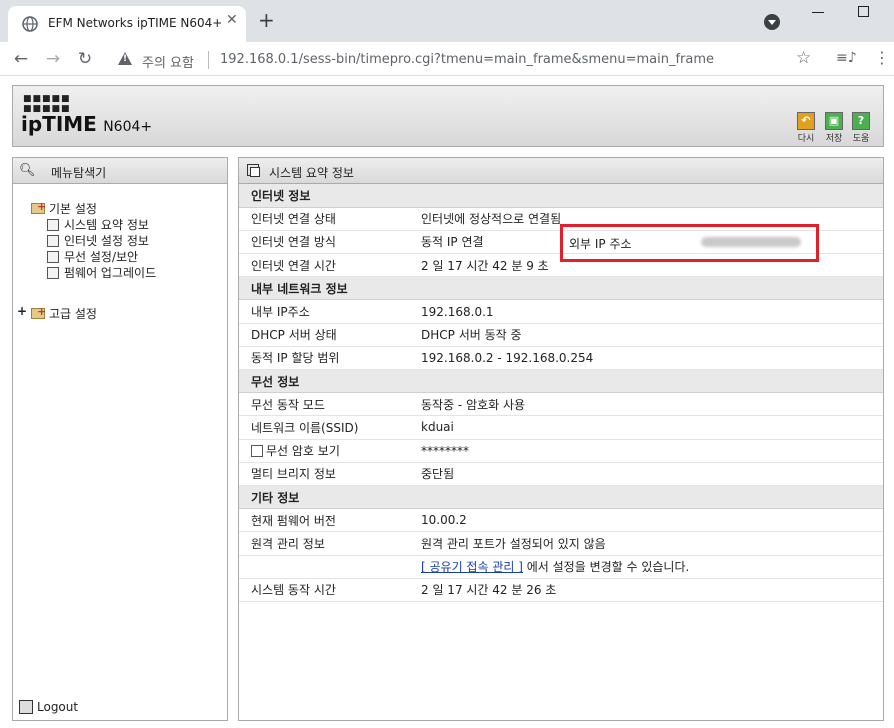 The width and height of the screenshot is (894, 728). Describe the element at coordinates (772, 22) in the screenshot. I see `tab-search-icon` at that location.